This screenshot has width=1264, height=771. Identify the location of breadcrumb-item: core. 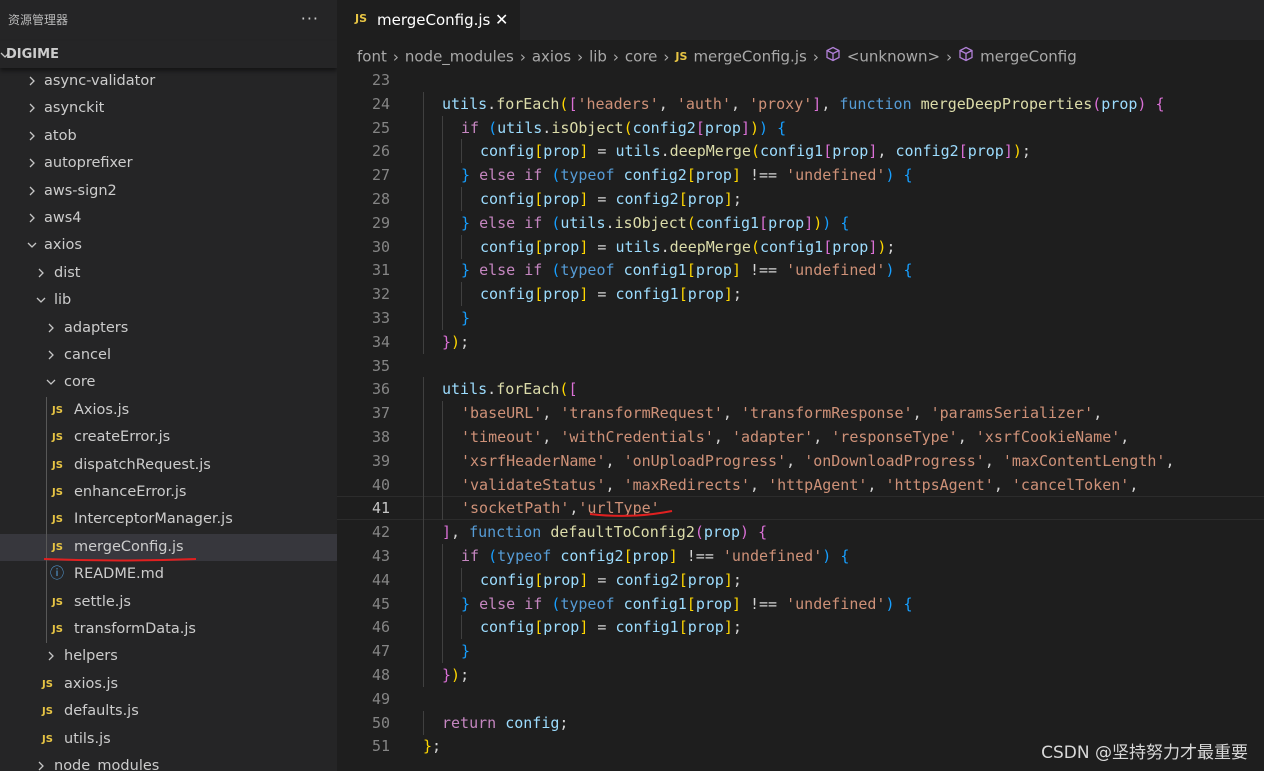
(641, 56).